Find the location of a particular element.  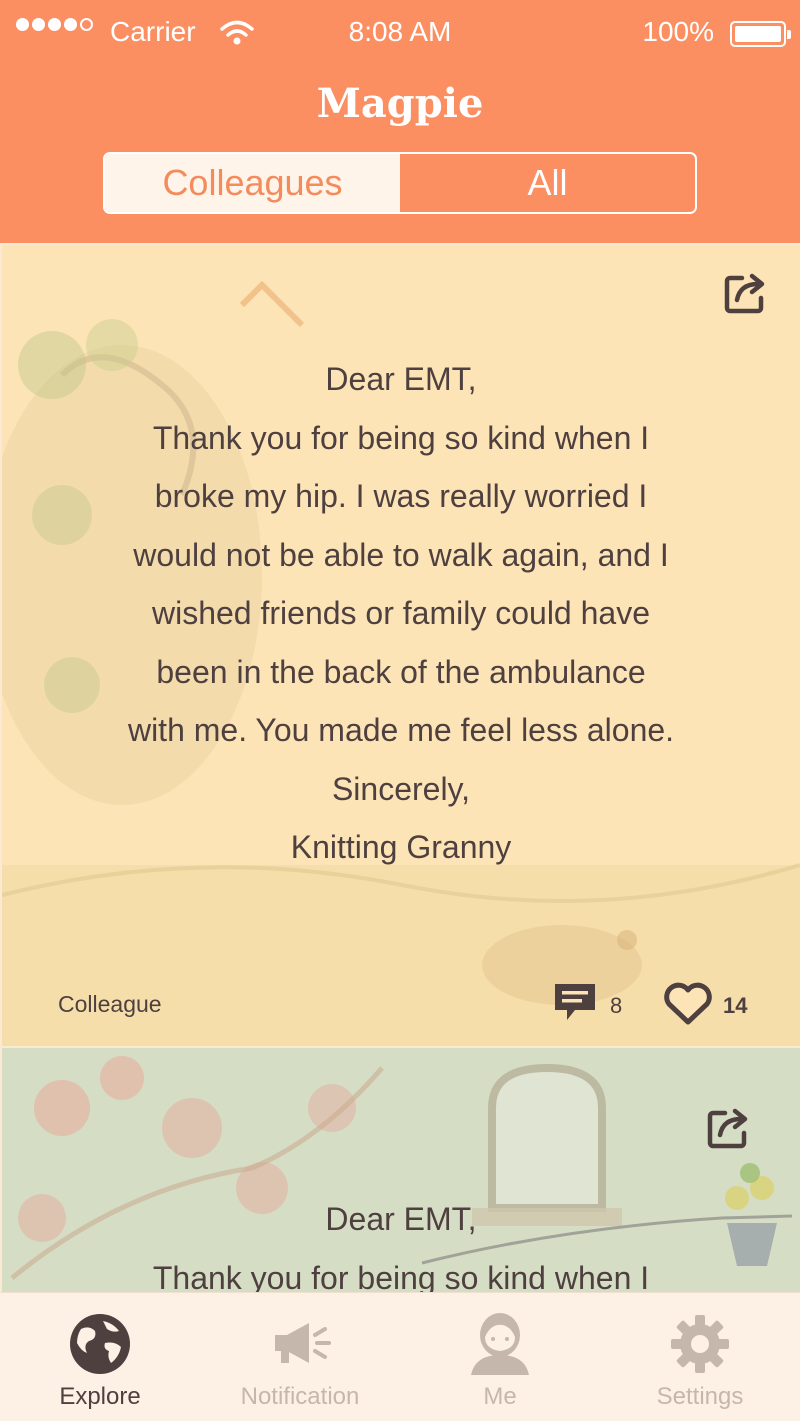

comment-count: 8 is located at coordinates (616, 1005).